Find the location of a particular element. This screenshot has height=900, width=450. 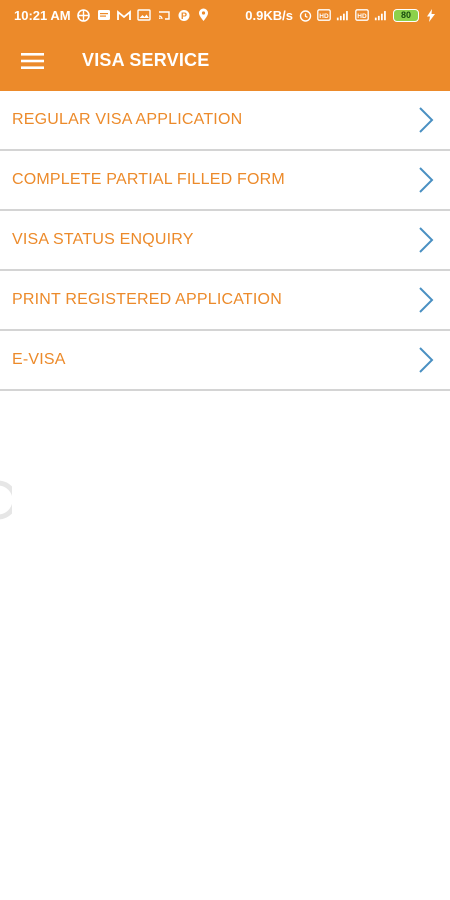

data-saver-icon is located at coordinates (84, 15).